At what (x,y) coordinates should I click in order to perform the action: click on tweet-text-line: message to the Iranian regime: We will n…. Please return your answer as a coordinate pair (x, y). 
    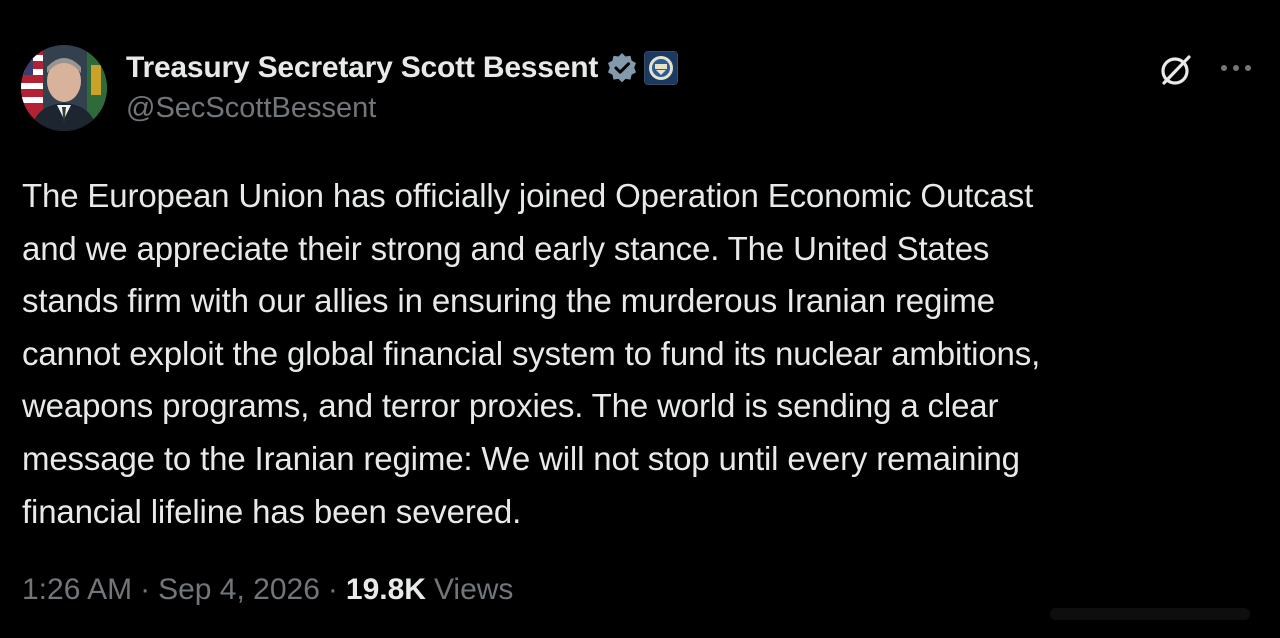
    Looking at the image, I should click on (521, 458).